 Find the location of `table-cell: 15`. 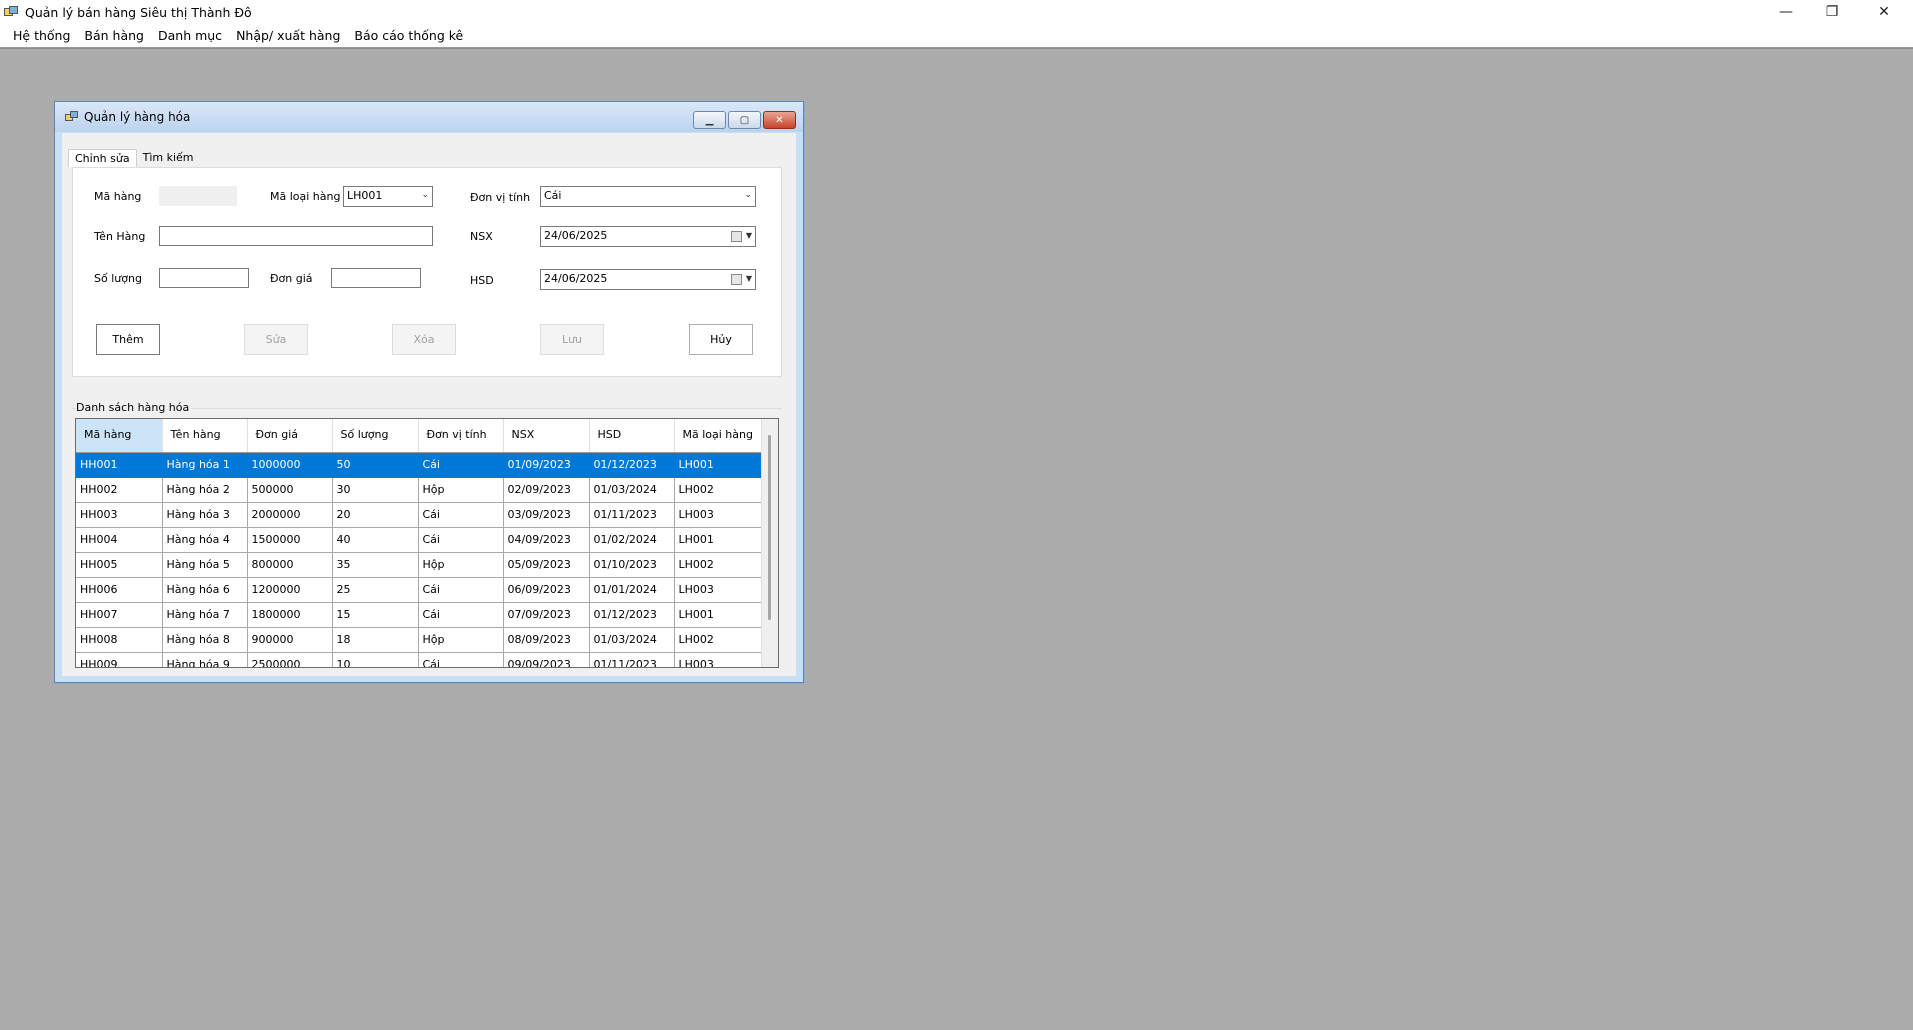

table-cell: 15 is located at coordinates (375, 615).